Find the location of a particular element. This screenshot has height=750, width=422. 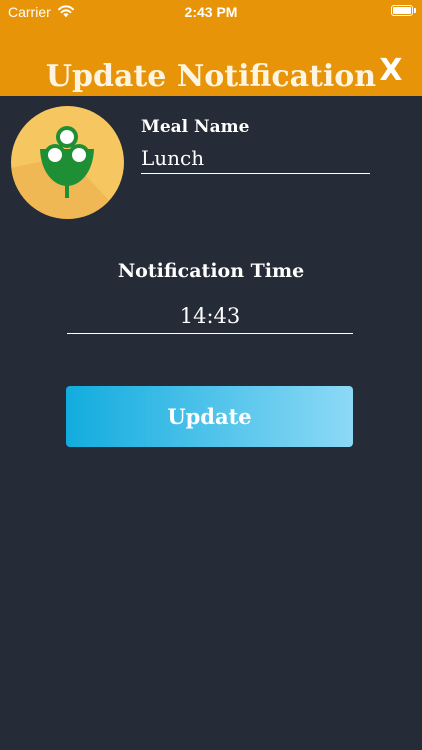

meal-logo-icon is located at coordinates (67, 172).